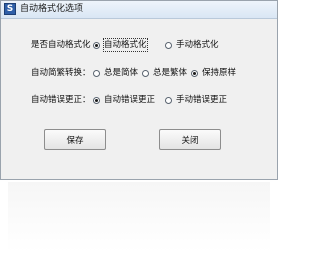  I want to click on save-button: 保存, so click(75, 139).